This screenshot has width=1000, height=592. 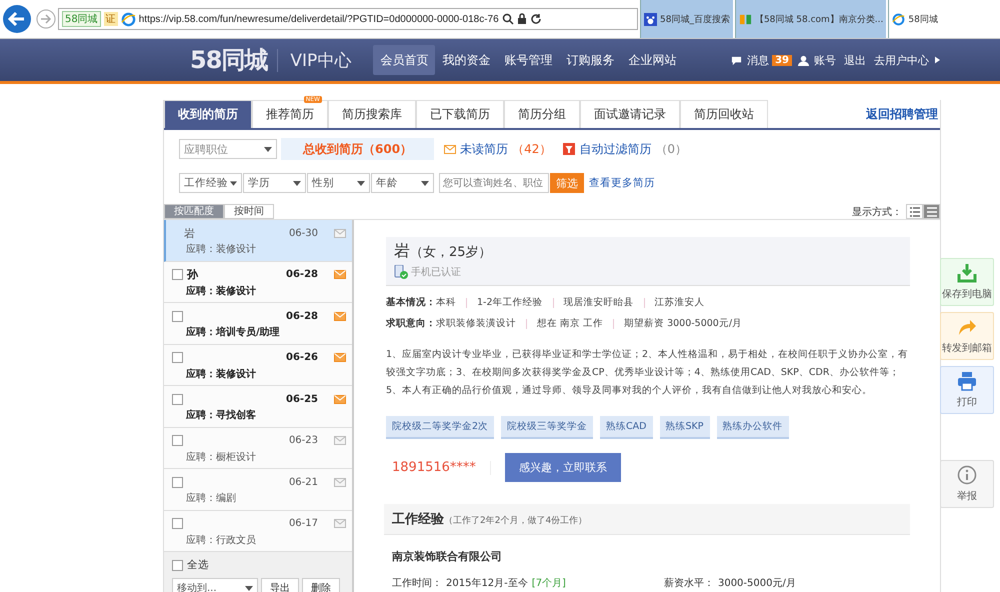 I want to click on tab: 简历分组, so click(x=542, y=114).